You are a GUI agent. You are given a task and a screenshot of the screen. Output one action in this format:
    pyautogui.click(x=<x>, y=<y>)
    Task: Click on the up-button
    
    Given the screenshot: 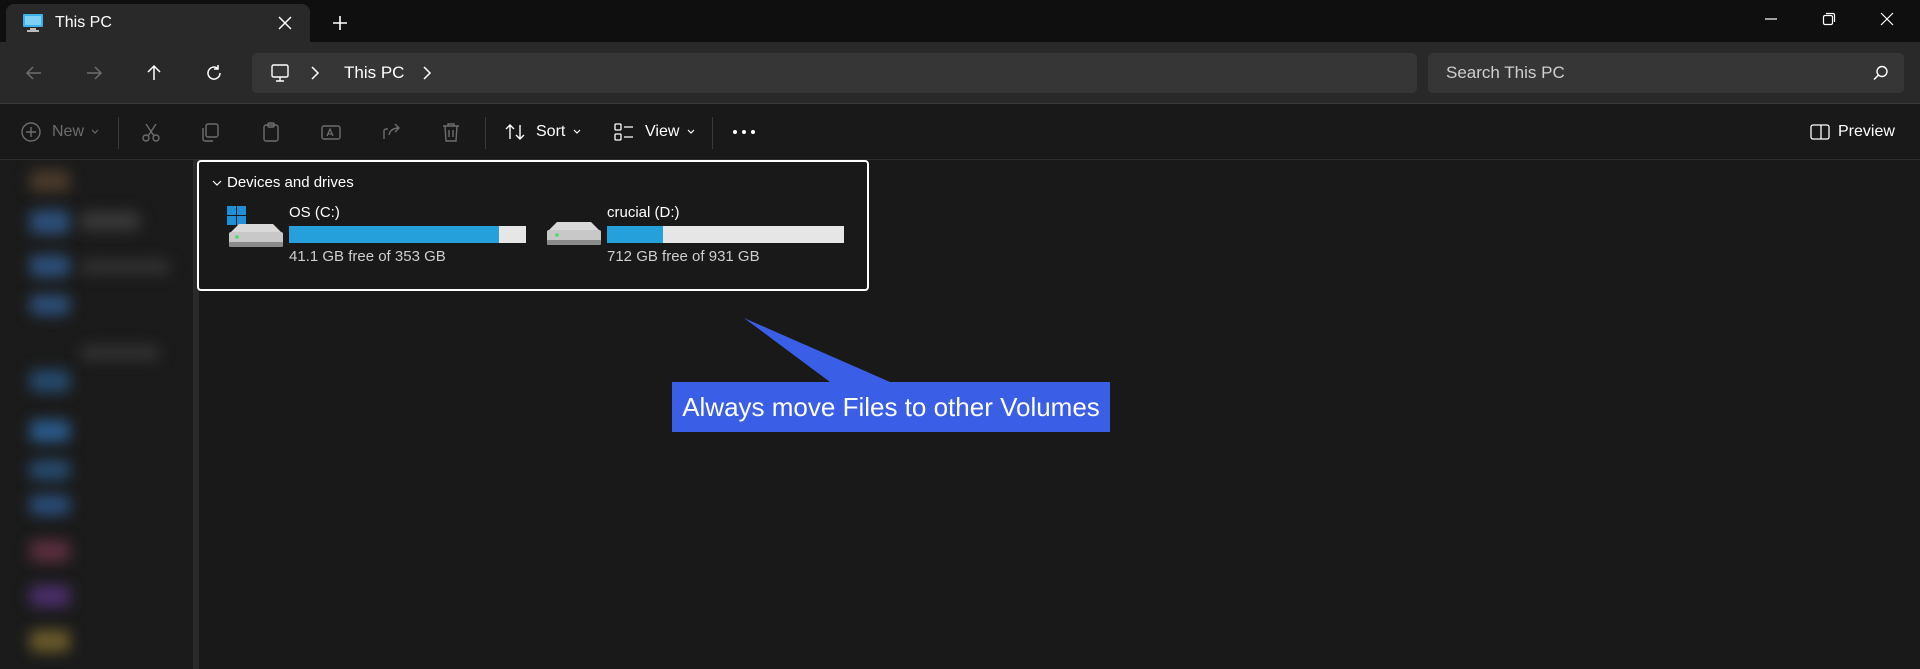 What is the action you would take?
    pyautogui.click(x=154, y=73)
    